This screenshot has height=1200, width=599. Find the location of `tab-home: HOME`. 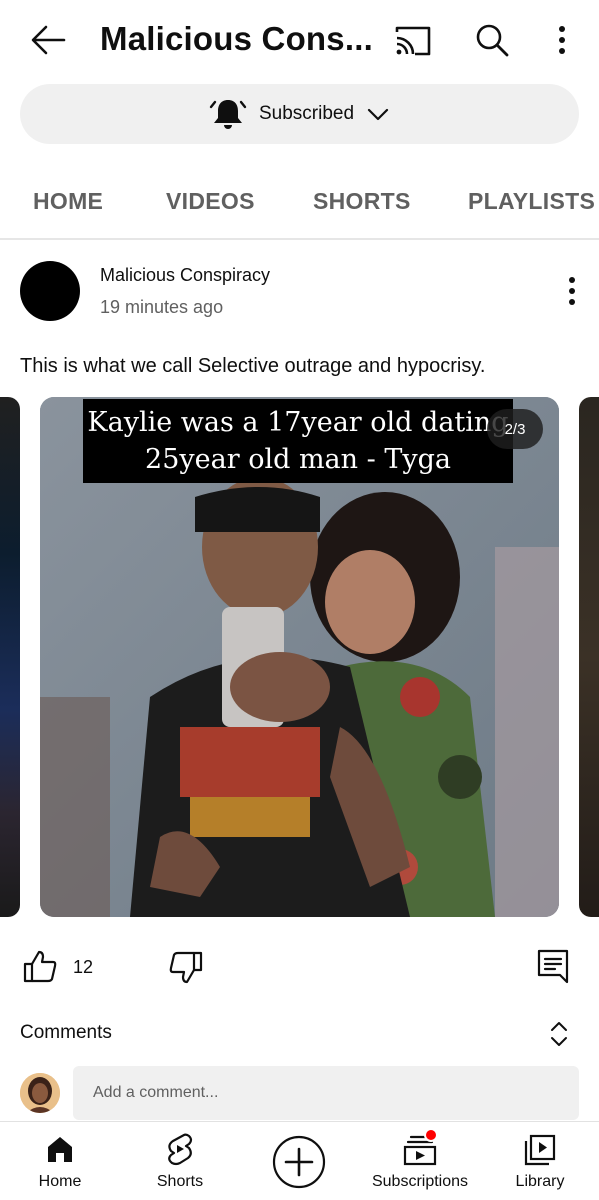

tab-home: HOME is located at coordinates (68, 201).